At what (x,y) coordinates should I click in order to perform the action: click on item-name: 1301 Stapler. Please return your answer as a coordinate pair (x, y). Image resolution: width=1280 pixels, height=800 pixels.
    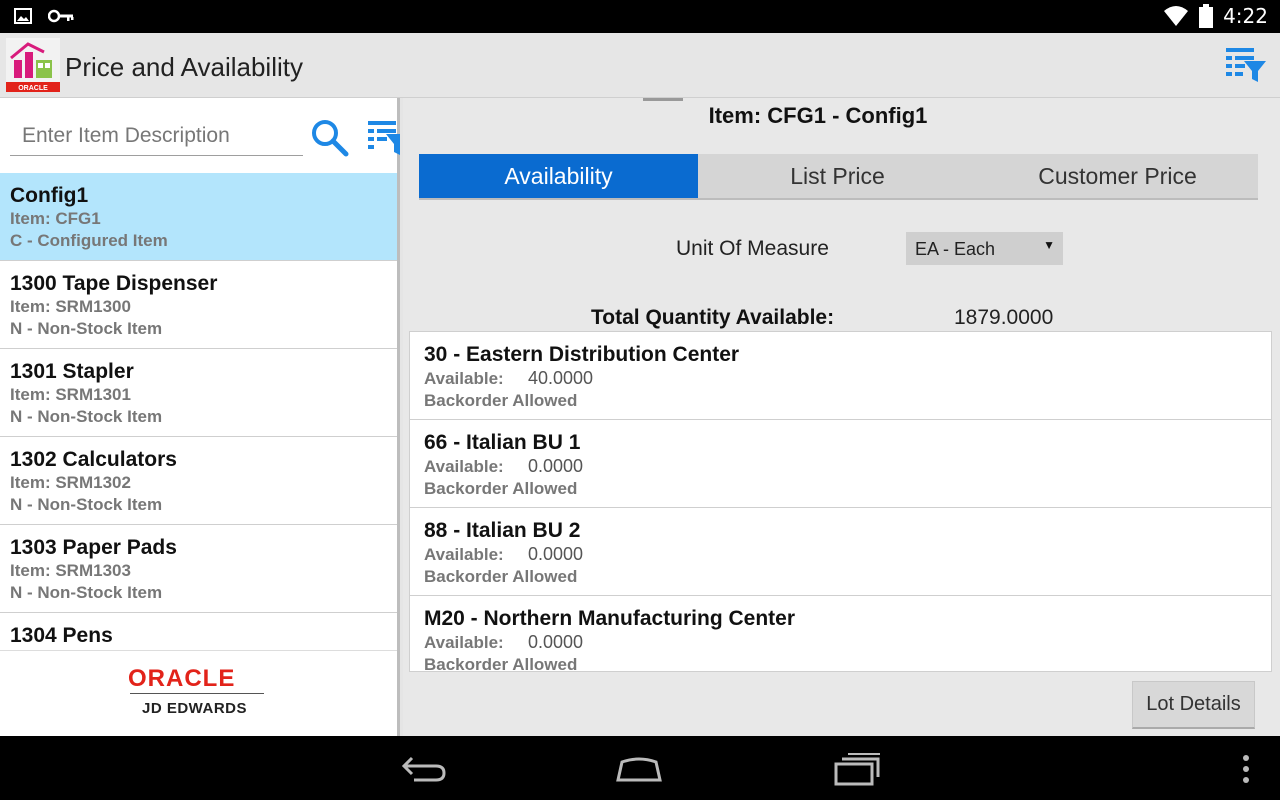
    Looking at the image, I should click on (72, 371).